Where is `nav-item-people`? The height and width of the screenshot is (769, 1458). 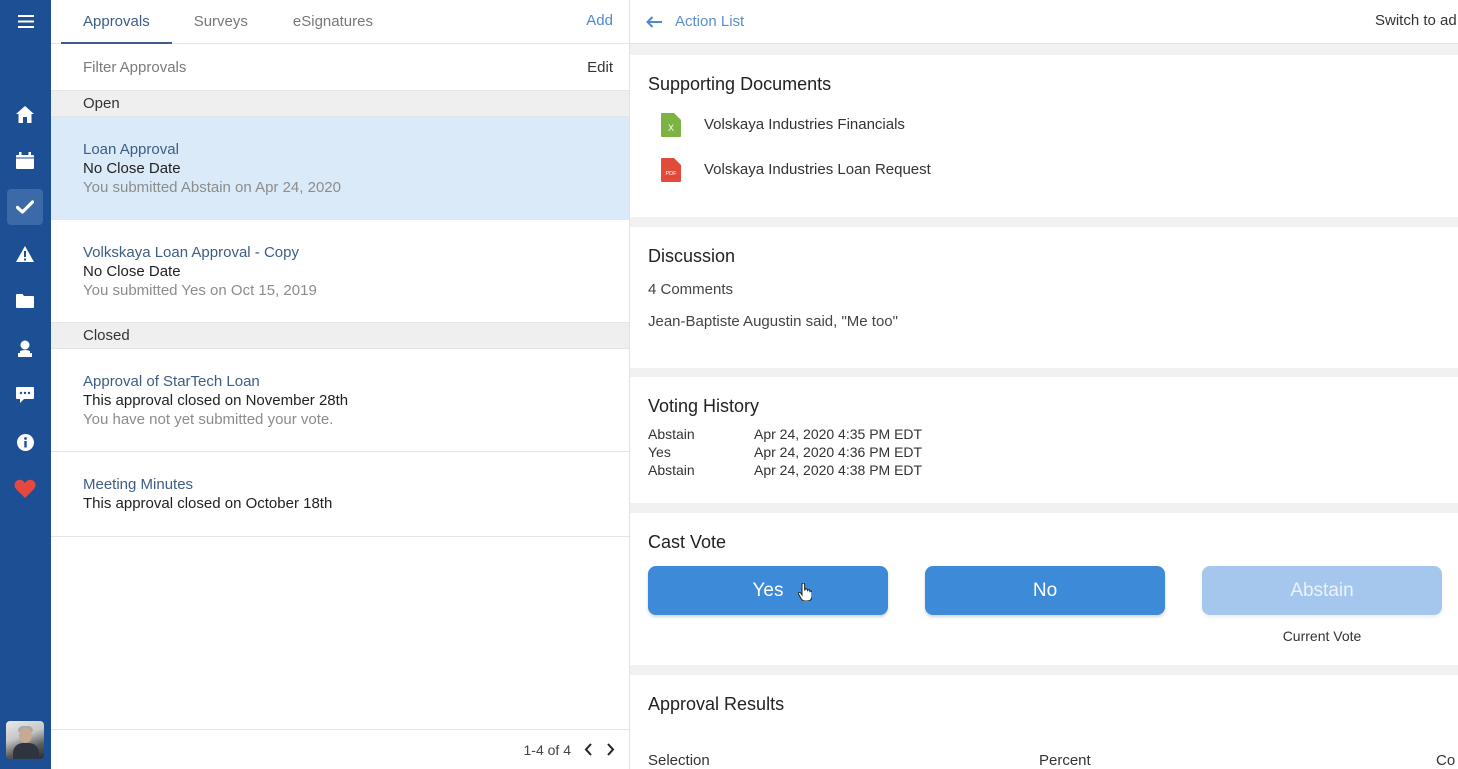
nav-item-people is located at coordinates (25, 348).